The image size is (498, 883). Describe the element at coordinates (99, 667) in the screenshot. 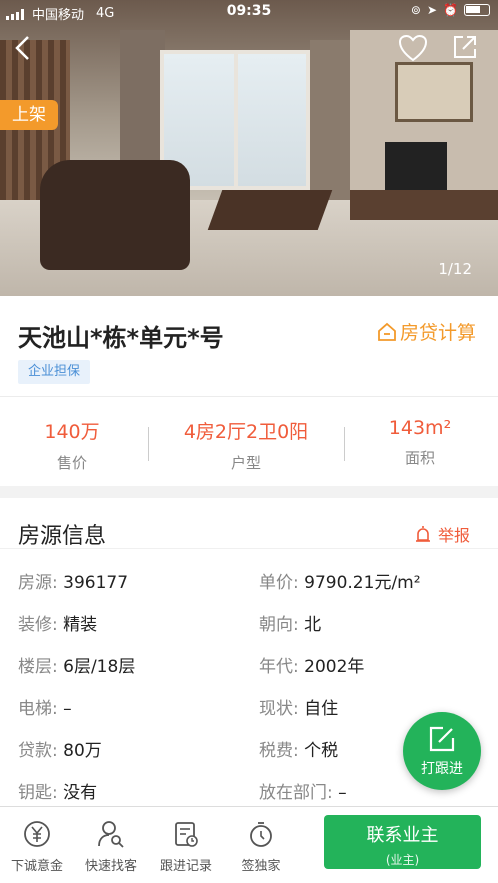

I see `info-value: 6层/18层` at that location.